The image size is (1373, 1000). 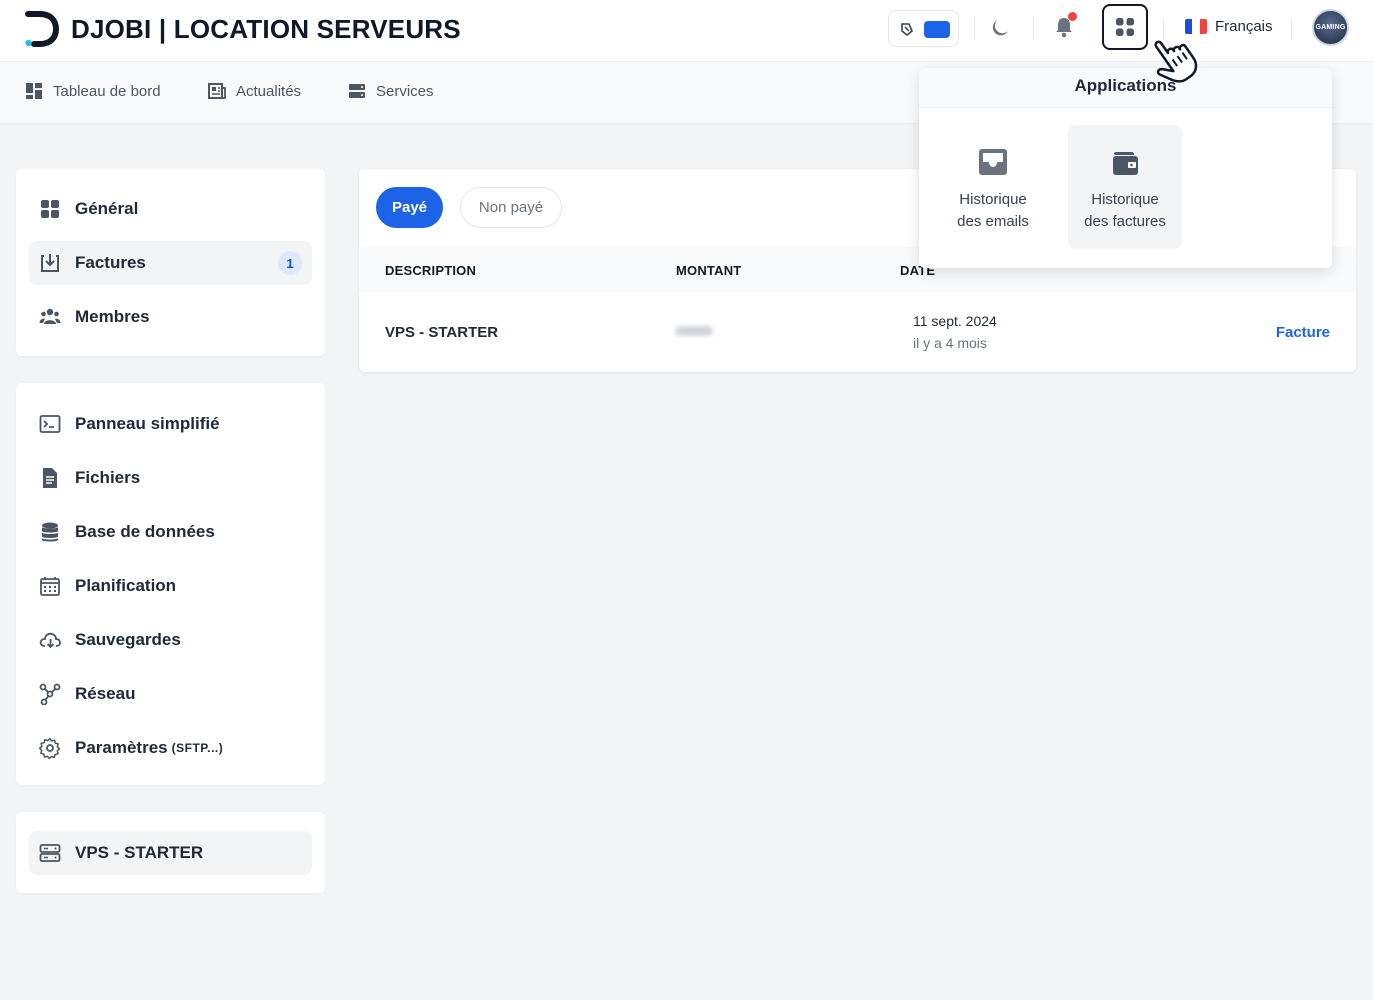 I want to click on column-amount: MONTANT, so click(x=709, y=270).